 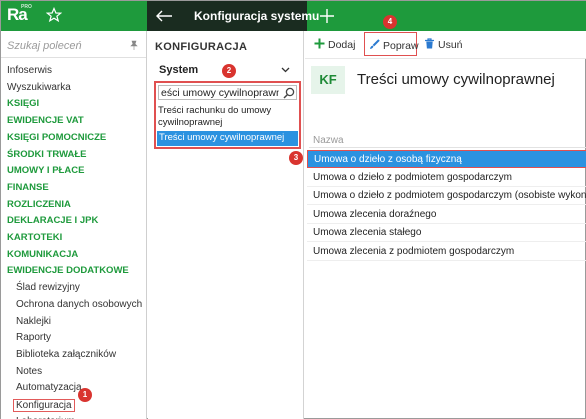 I want to click on nav-item: EWIDENCJE DODATKOWE, so click(x=68, y=270).